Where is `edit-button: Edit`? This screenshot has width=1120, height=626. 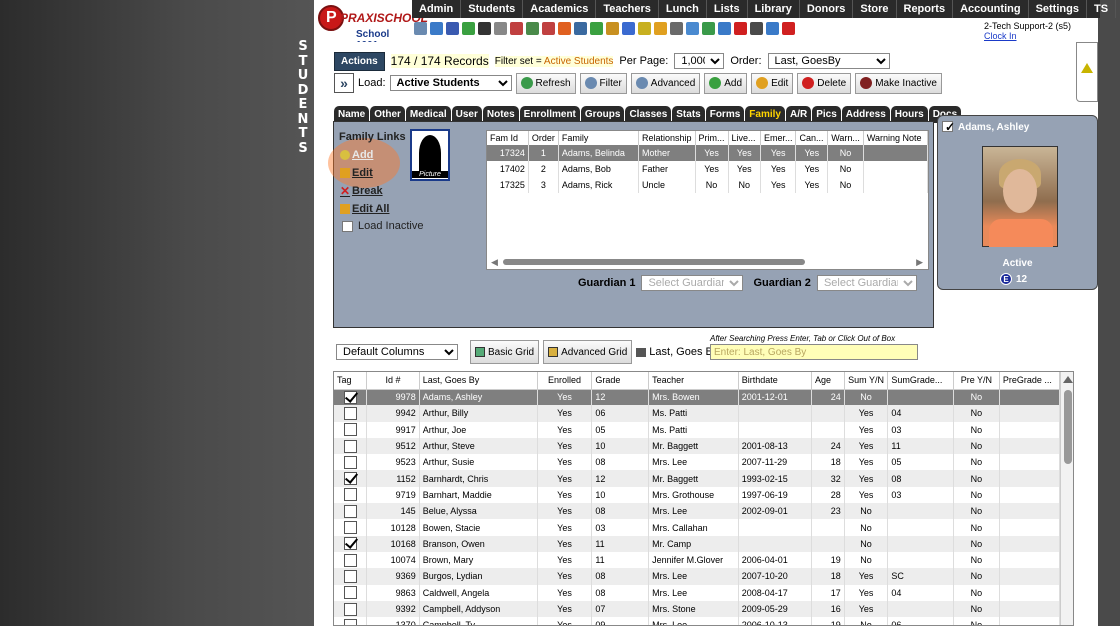 edit-button: Edit is located at coordinates (772, 83).